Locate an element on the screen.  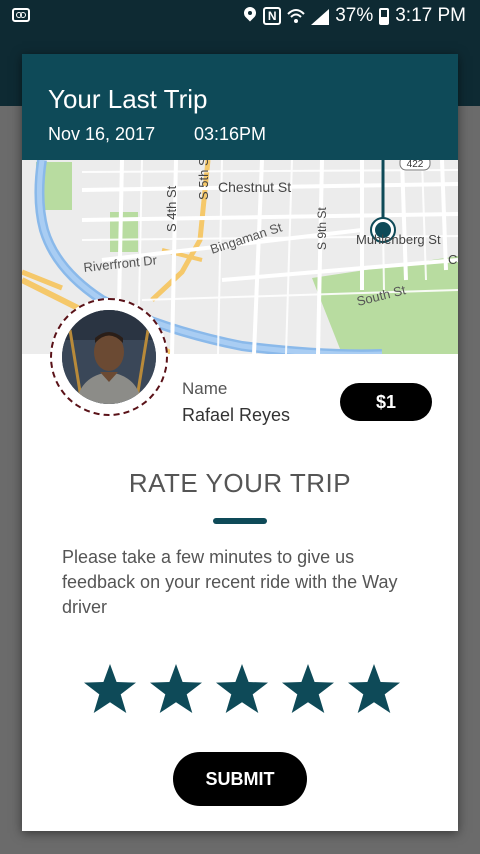
voicemail-icon is located at coordinates (21, 15).